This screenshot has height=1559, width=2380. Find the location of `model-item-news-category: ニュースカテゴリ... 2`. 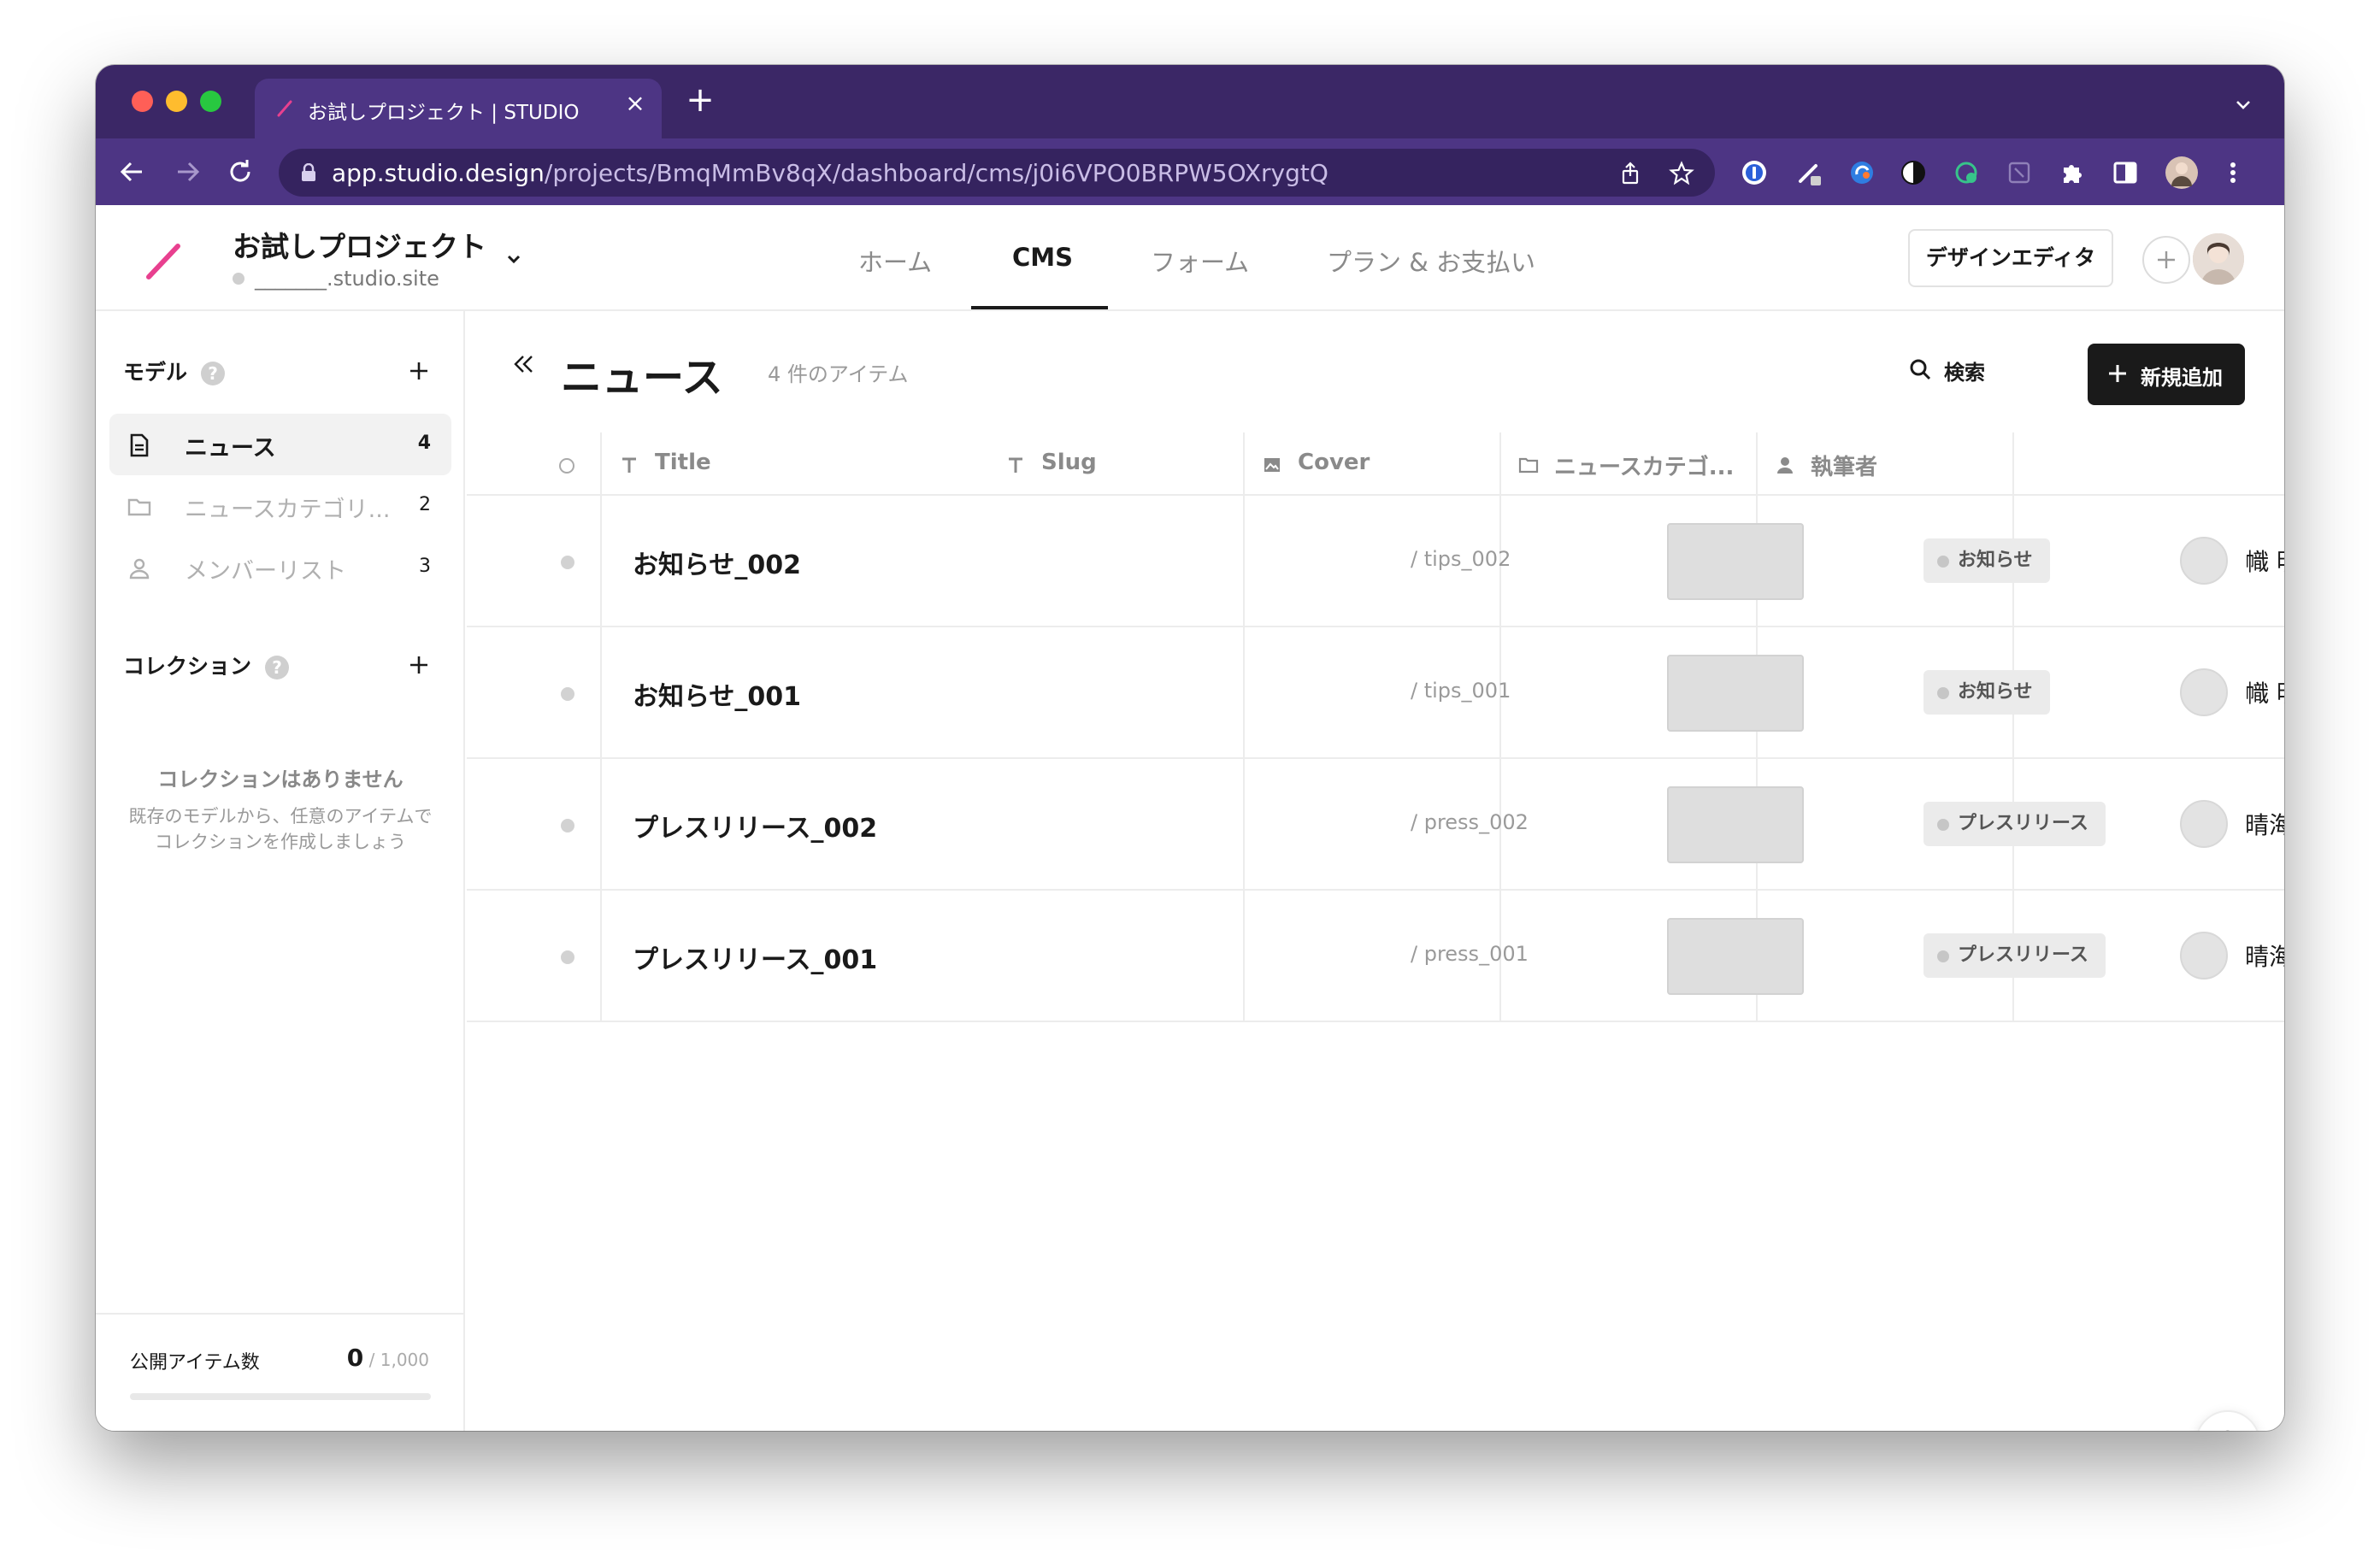

model-item-news-category: ニュースカテゴリ... 2 is located at coordinates (280, 506).